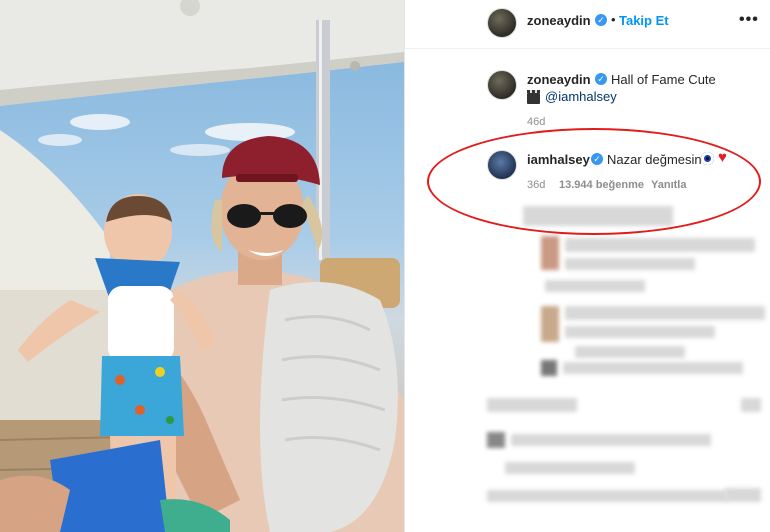 The width and height of the screenshot is (770, 532). I want to click on comment-avatar, so click(502, 165).